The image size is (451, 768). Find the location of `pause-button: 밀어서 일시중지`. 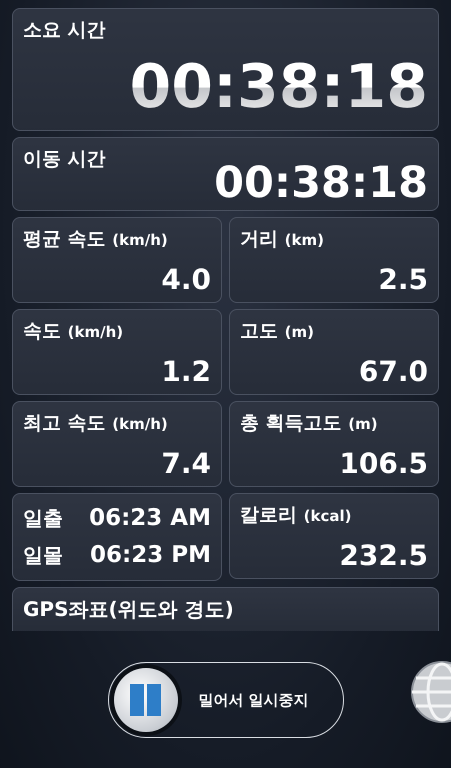

pause-button: 밀어서 일시중지 is located at coordinates (226, 700).